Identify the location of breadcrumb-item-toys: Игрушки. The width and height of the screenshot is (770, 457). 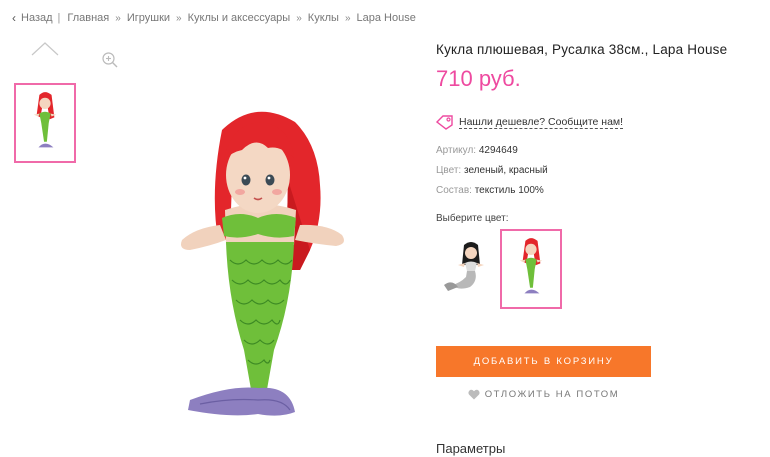
(148, 18).